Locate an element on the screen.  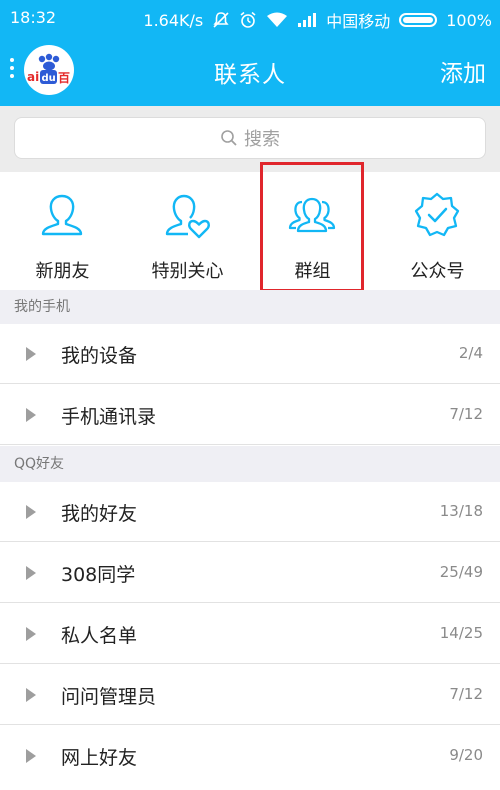
list-item: 问问管理员 7/12 is located at coordinates (250, 695).